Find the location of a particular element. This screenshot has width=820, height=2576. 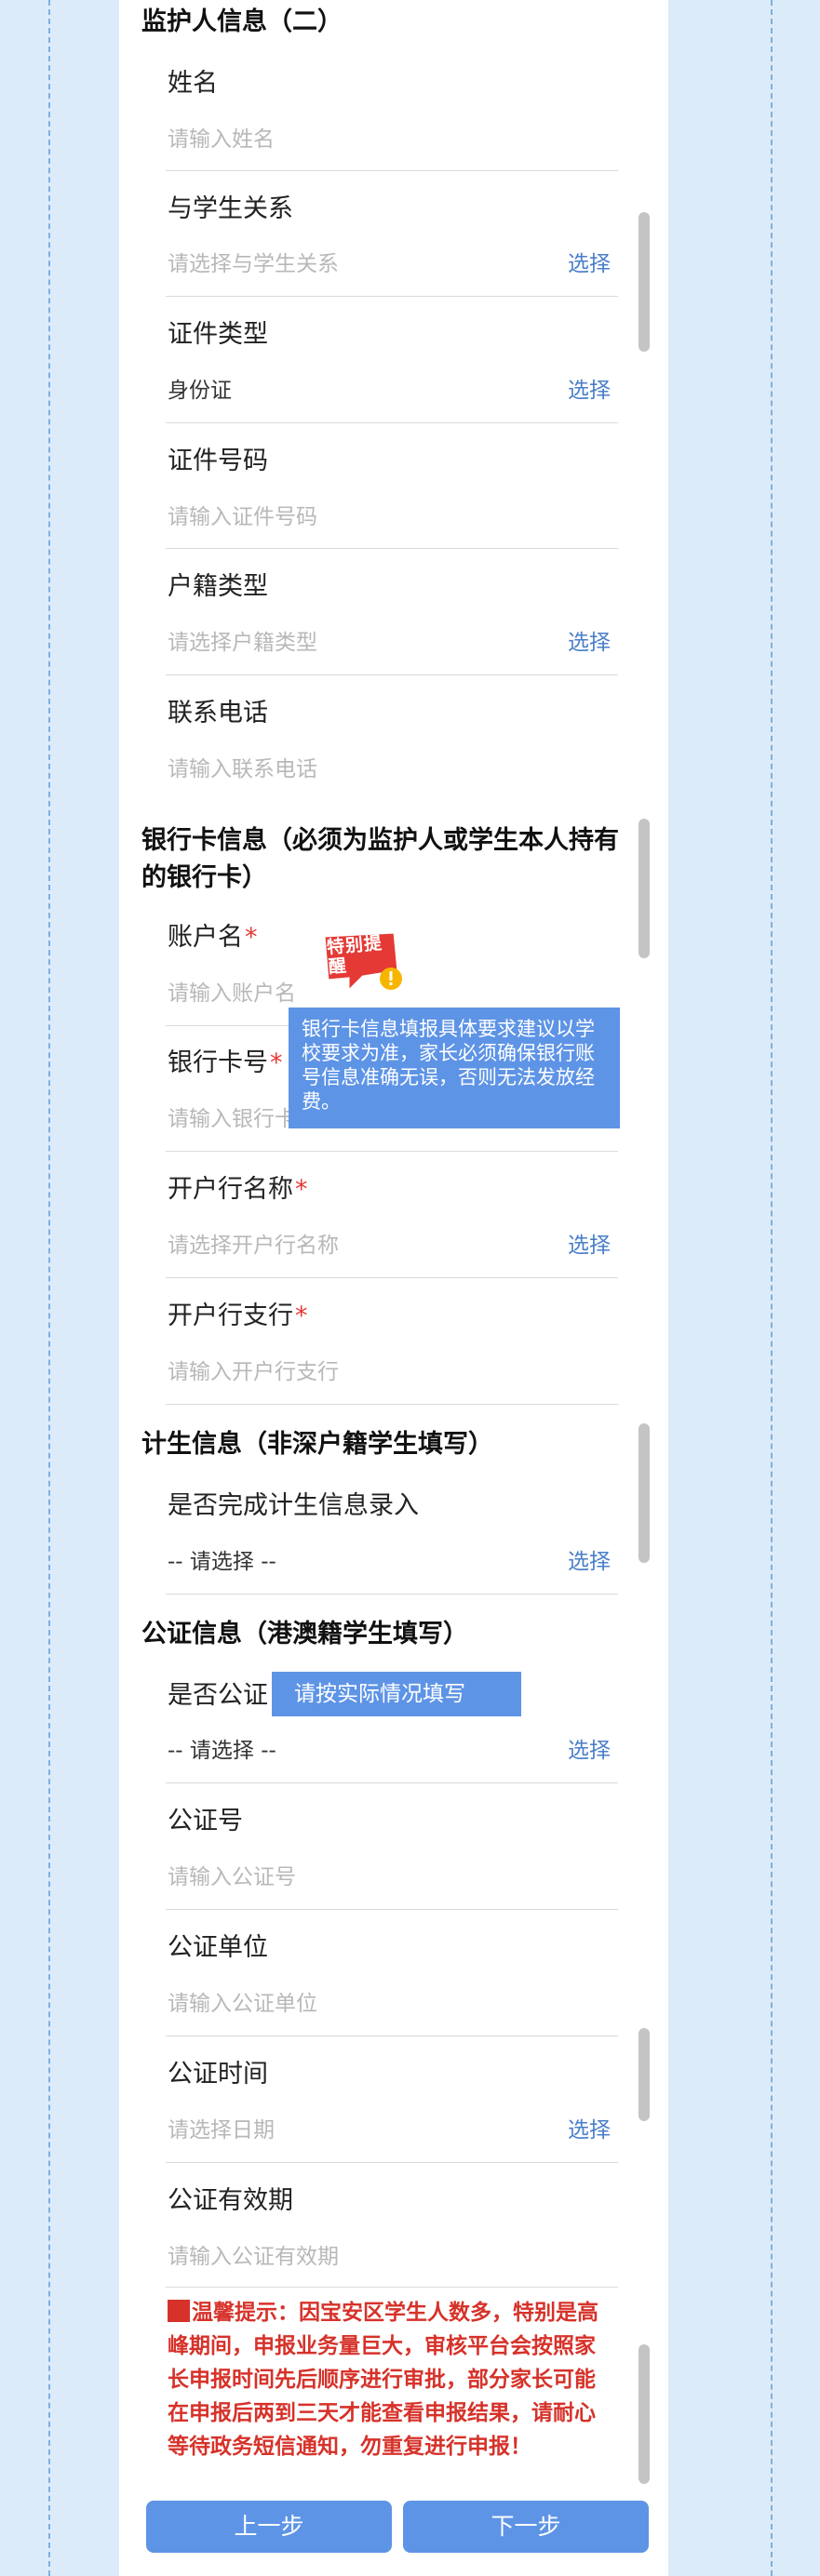

next-button: 下一步 is located at coordinates (526, 2527).